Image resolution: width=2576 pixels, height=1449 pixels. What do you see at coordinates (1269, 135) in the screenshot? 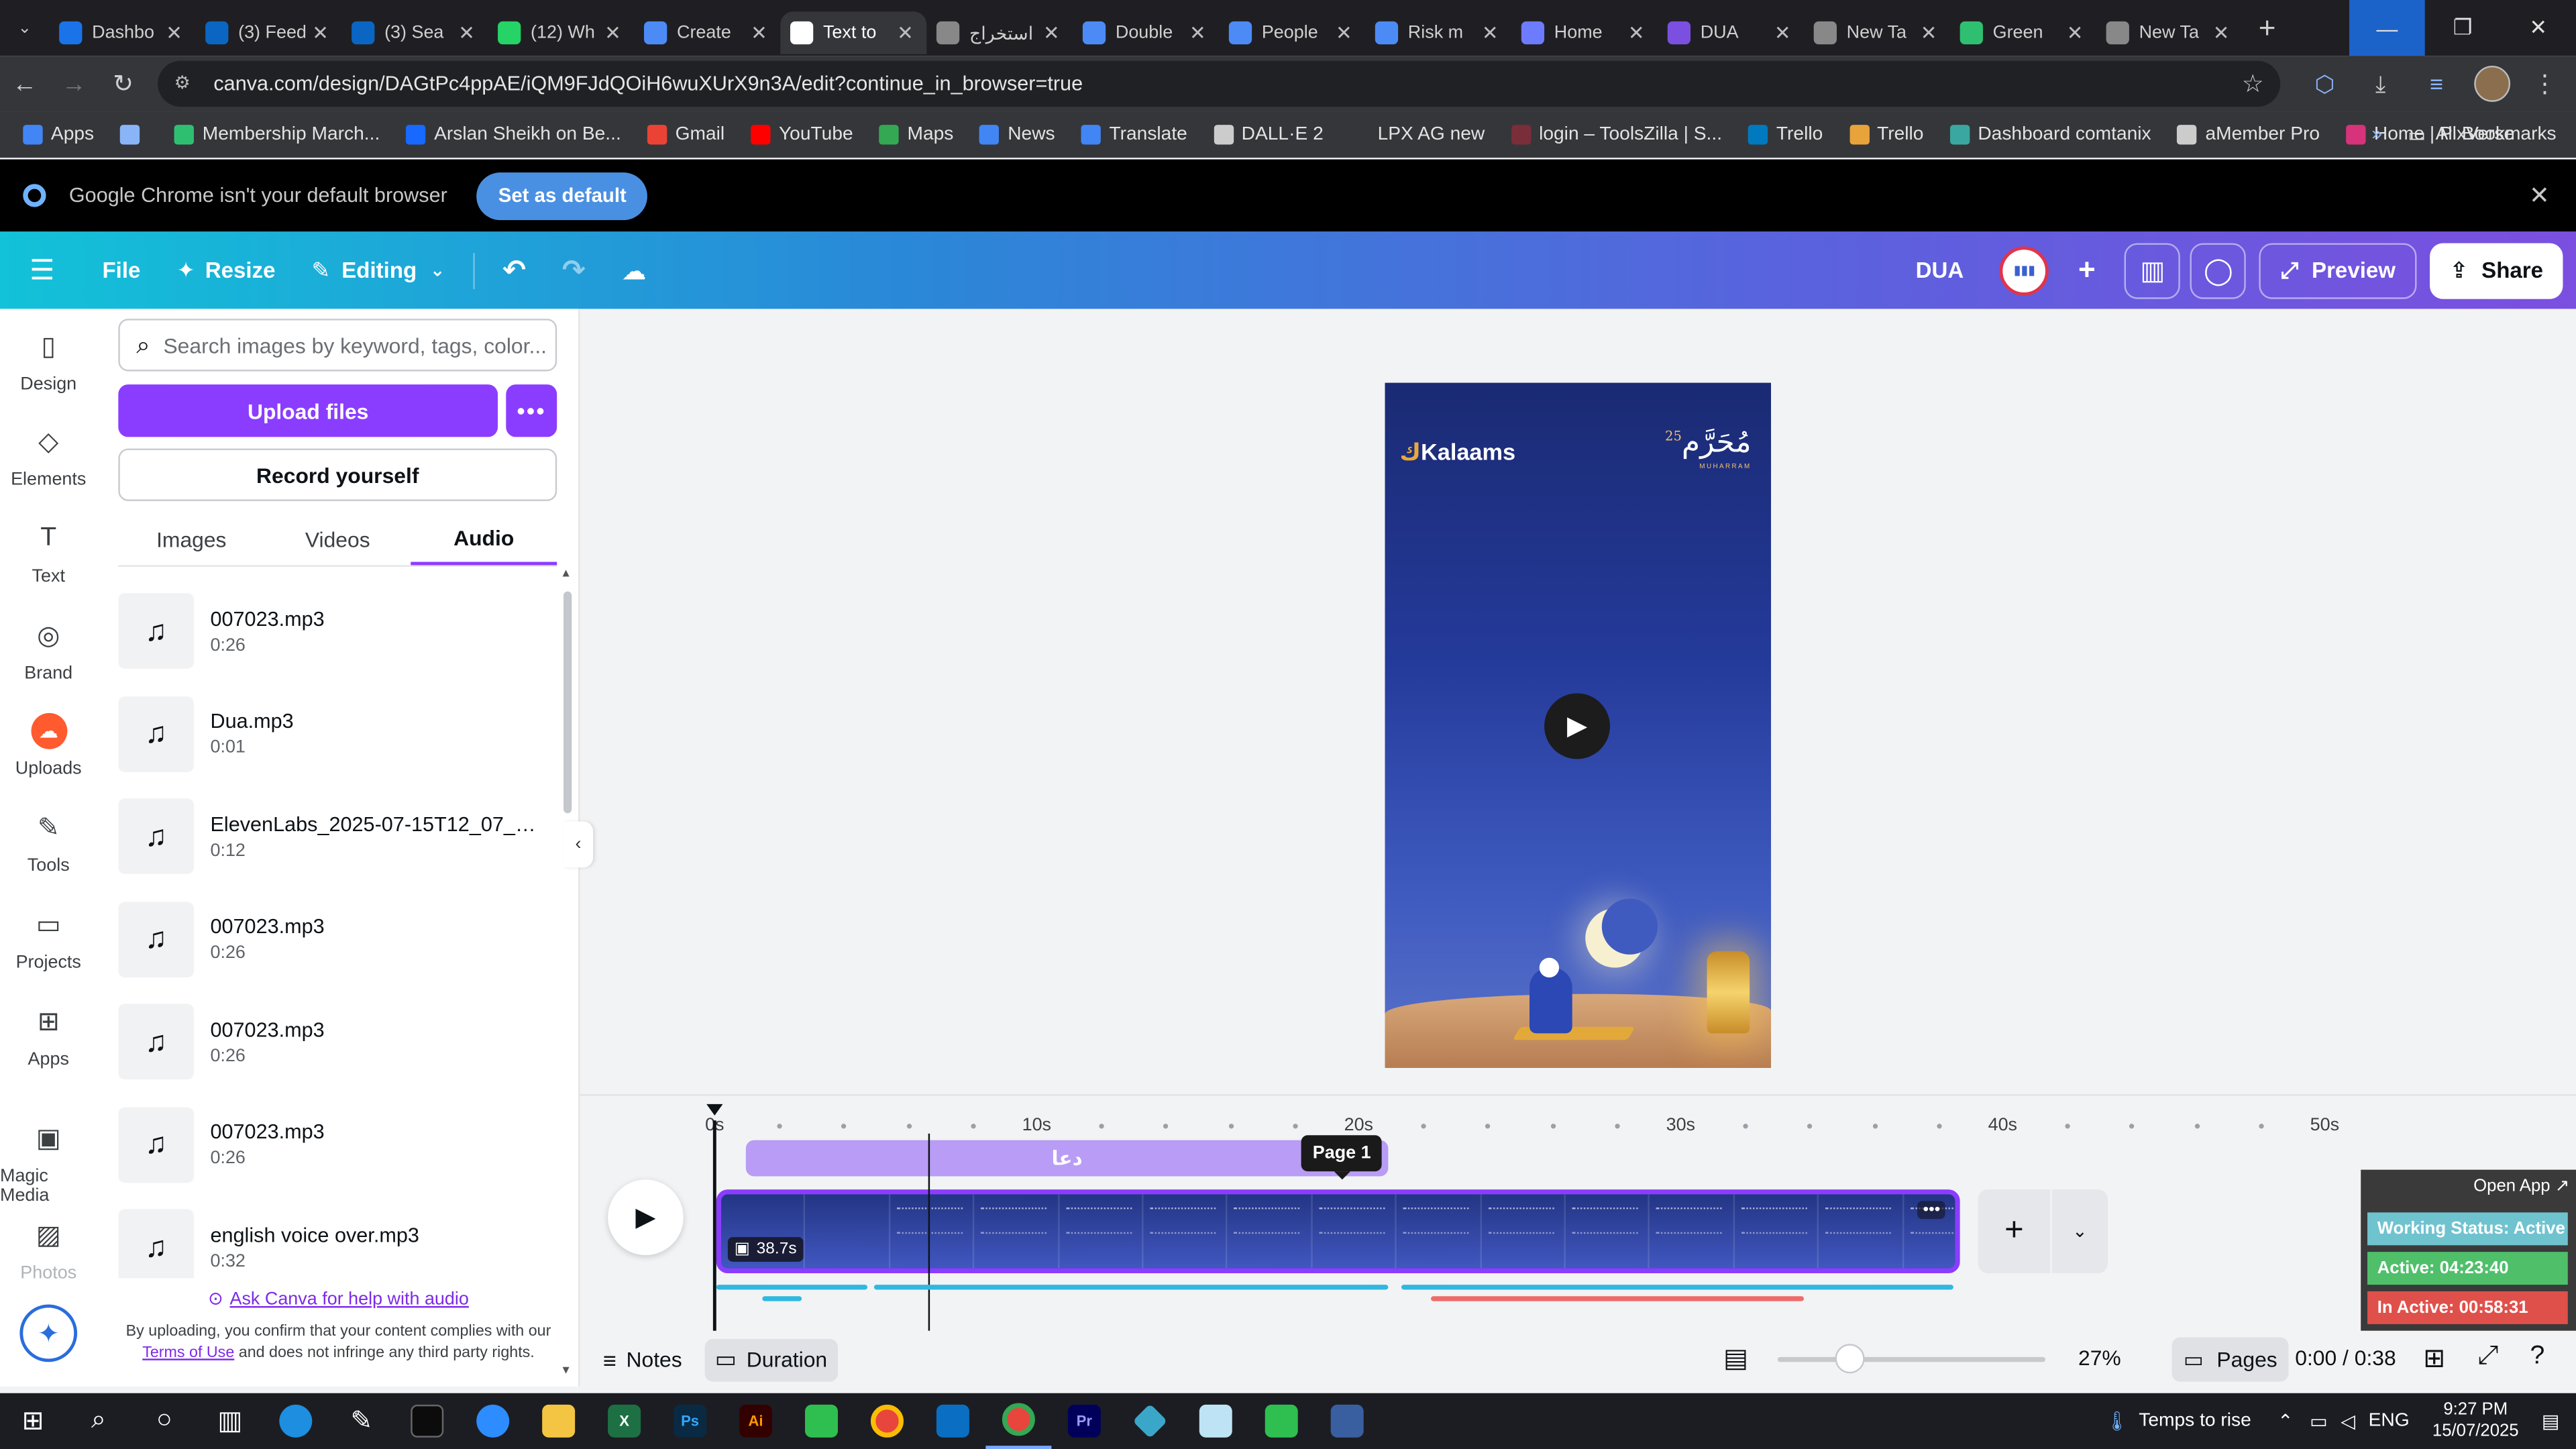
I see `bookmark-item: DALL·E 2` at bounding box center [1269, 135].